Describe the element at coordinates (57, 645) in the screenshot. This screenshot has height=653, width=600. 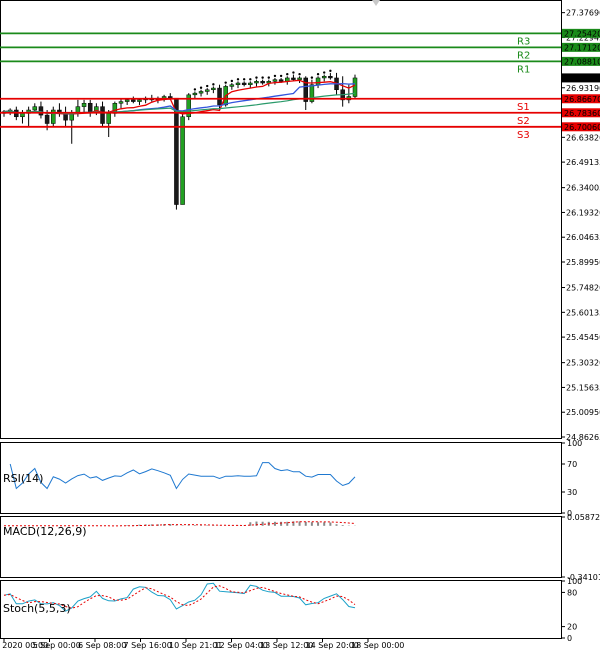
I see `time-tick-label: 5 Sep 00:00` at that location.